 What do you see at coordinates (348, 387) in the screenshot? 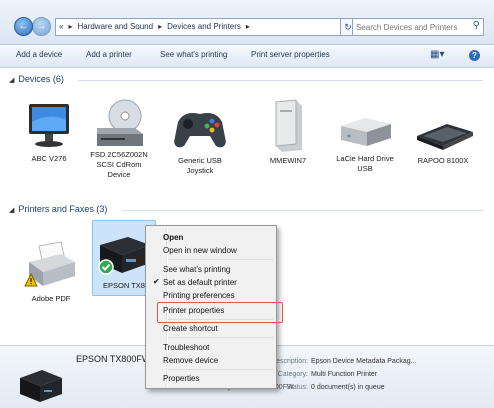
I see `property-value: 0 document(s) in queue` at bounding box center [348, 387].